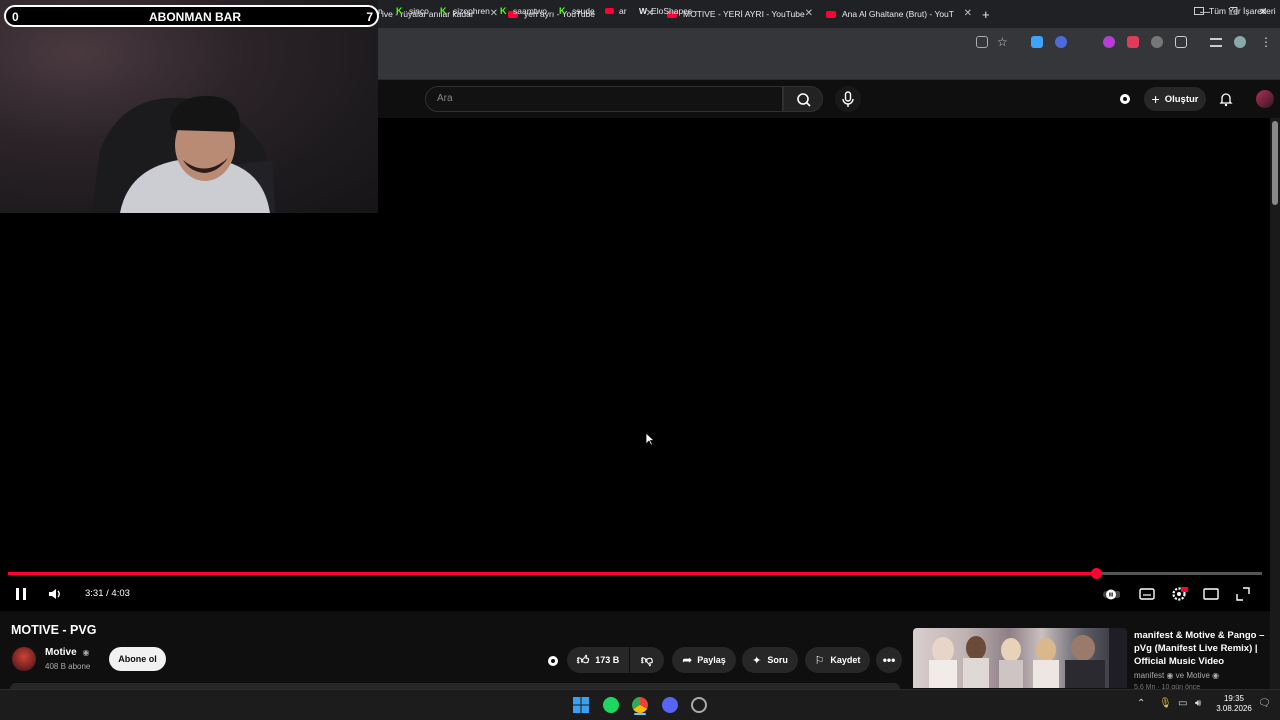  I want to click on streamer-webcam-image, so click(183, 154).